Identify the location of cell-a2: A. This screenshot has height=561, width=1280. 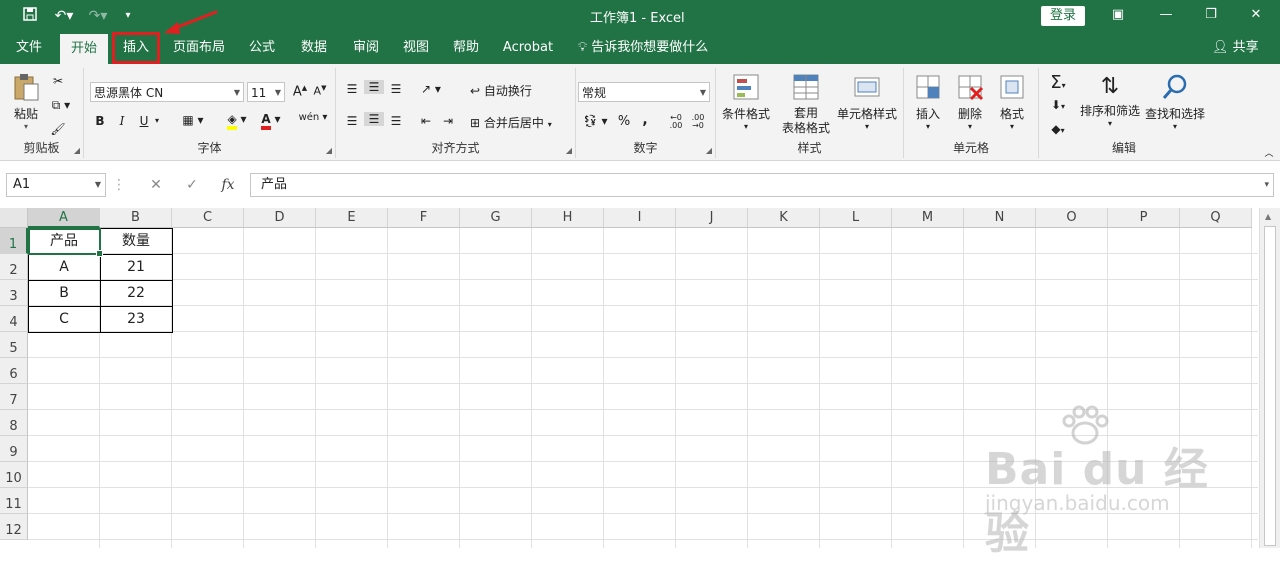
(64, 267).